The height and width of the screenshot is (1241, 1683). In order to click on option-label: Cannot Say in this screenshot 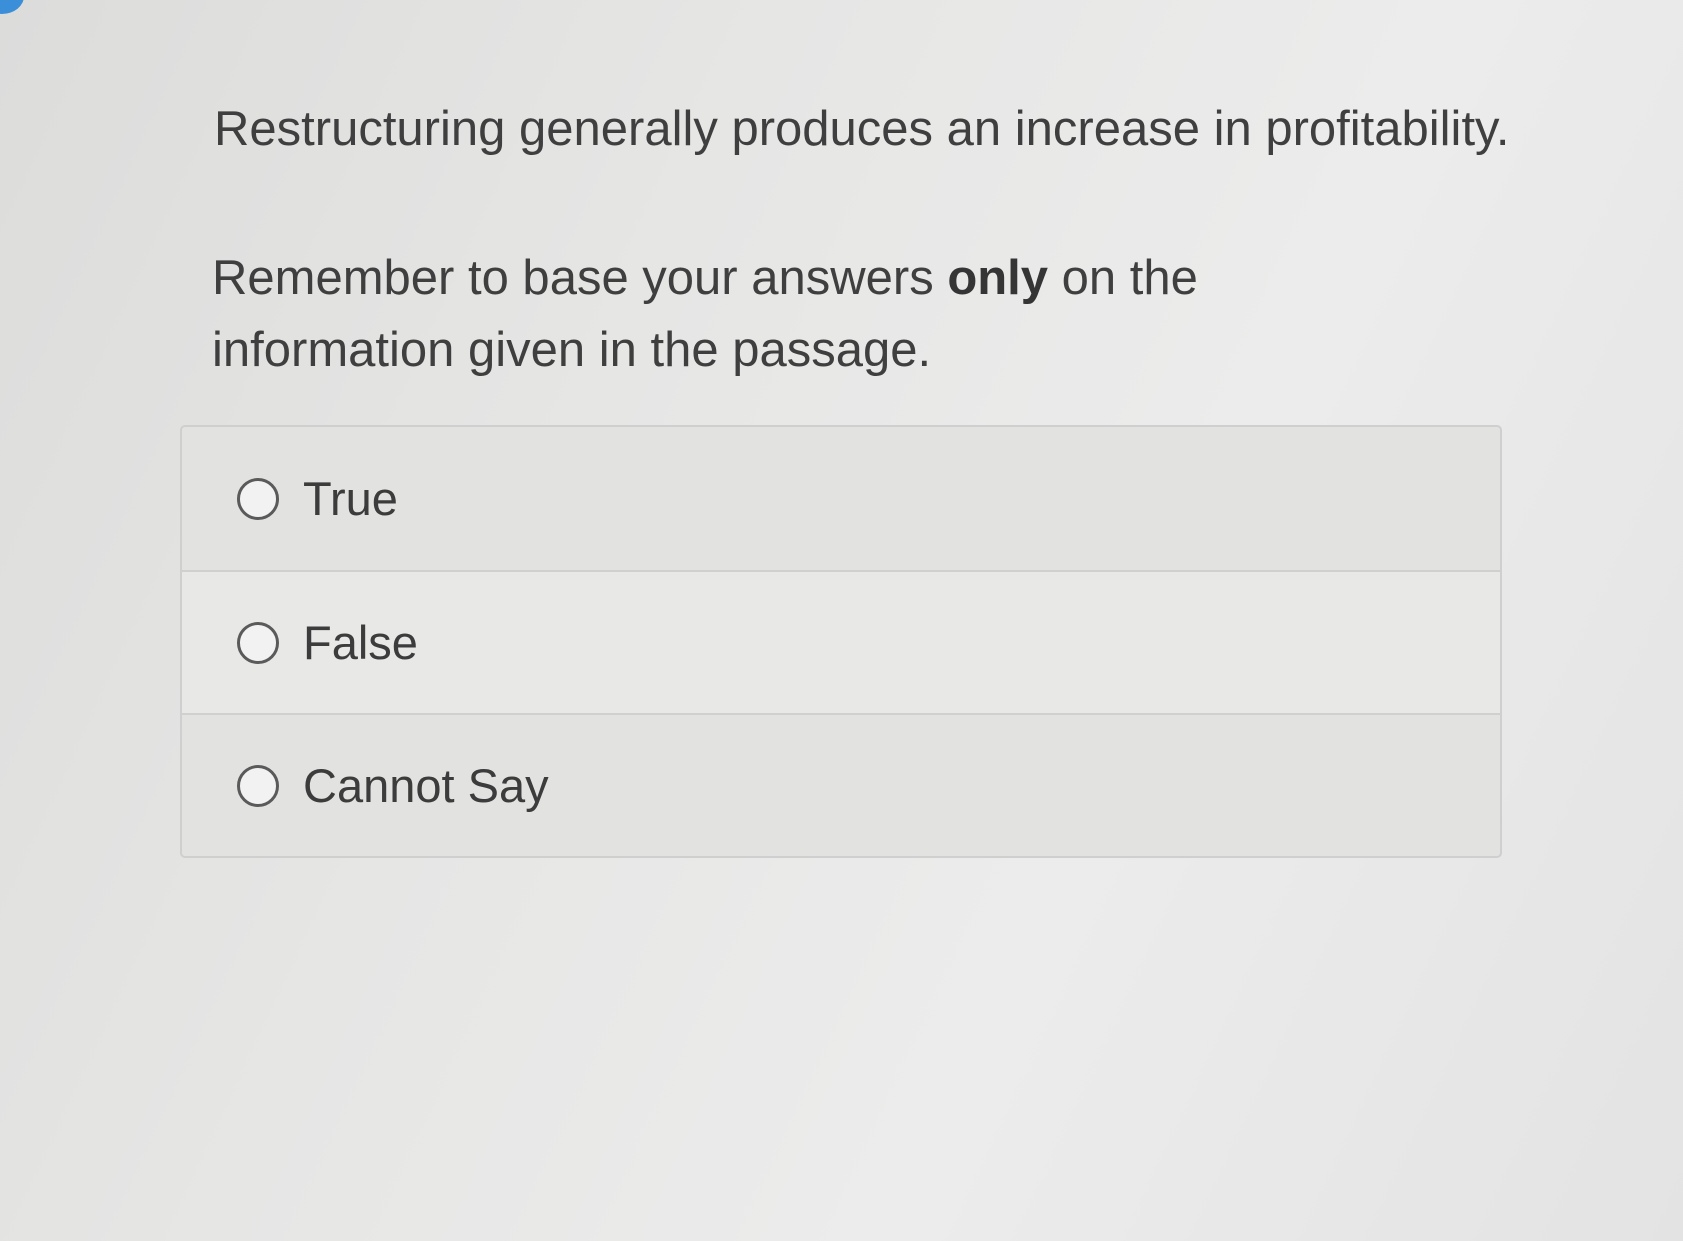, I will do `click(426, 785)`.